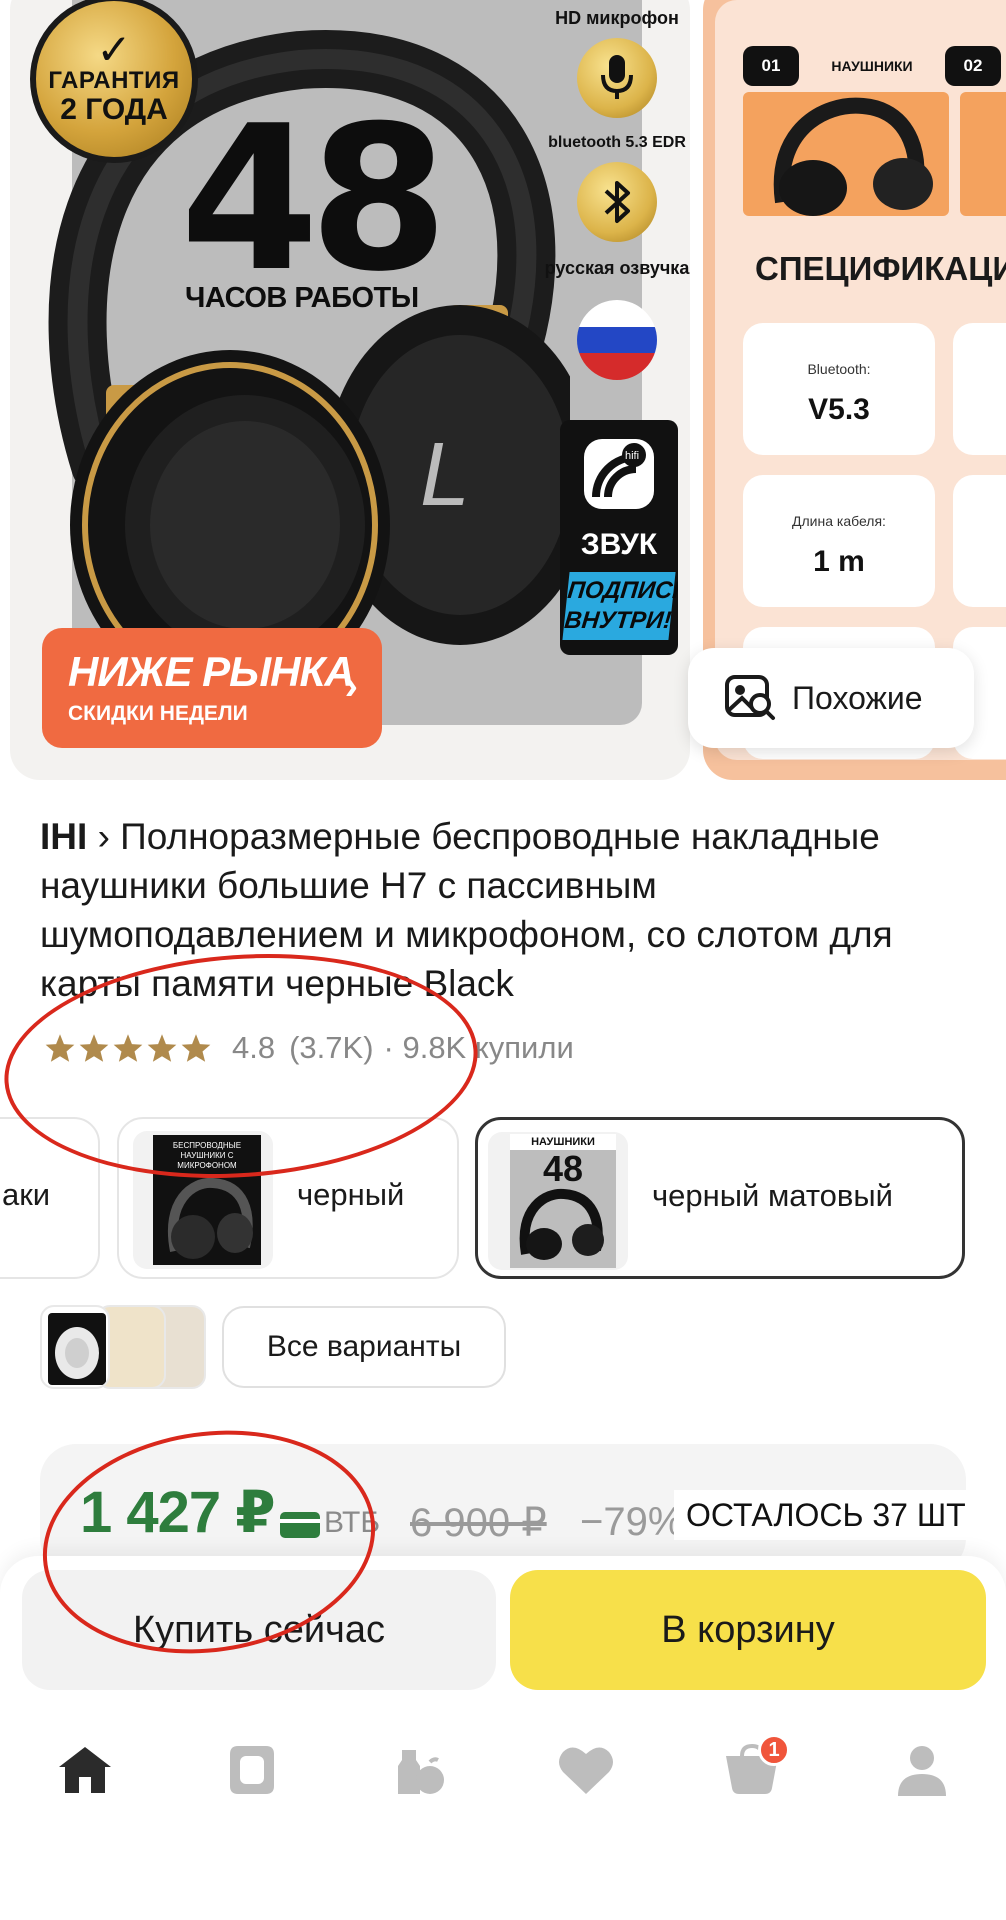  What do you see at coordinates (772, 1195) in the screenshot?
I see `variant-label: черный матовый` at bounding box center [772, 1195].